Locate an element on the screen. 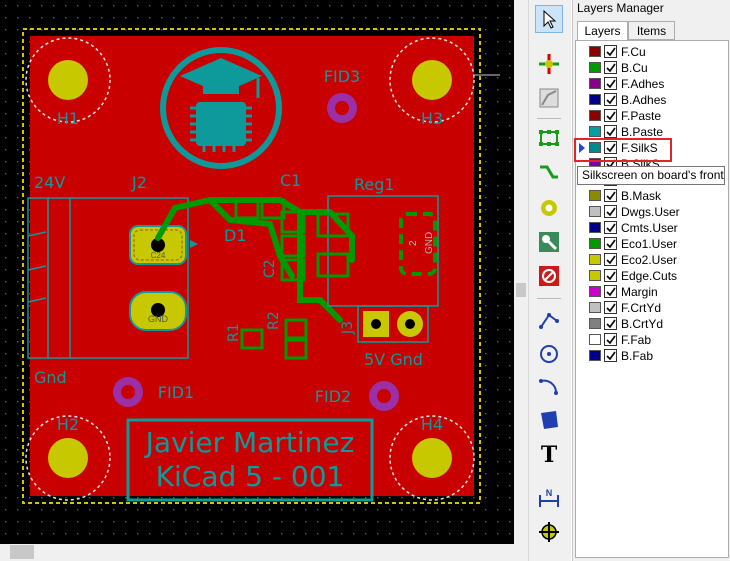  cursor-icon is located at coordinates (549, 19).